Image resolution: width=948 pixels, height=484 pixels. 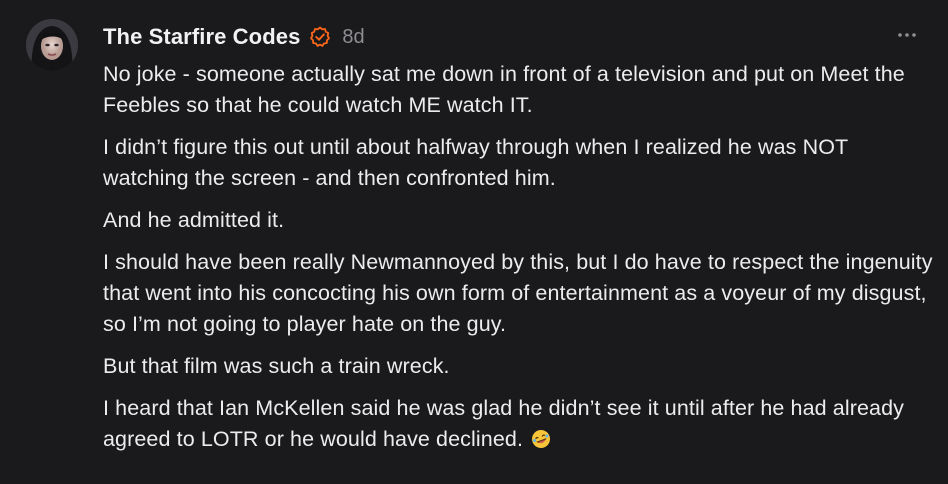 What do you see at coordinates (276, 366) in the screenshot?
I see `comment-paragraph: But that film was such a train wreck.` at bounding box center [276, 366].